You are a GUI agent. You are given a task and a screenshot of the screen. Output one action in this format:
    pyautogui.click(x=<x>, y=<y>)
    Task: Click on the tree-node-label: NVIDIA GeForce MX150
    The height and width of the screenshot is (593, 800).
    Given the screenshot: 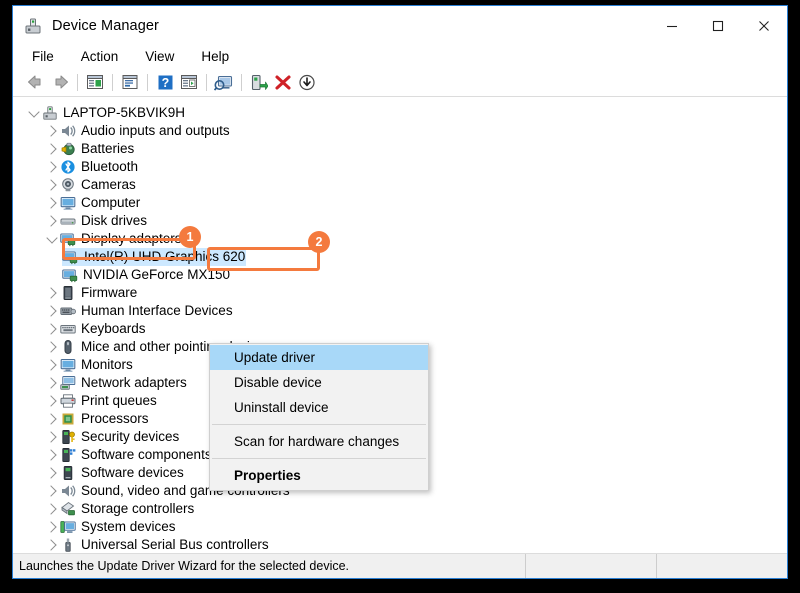 What is the action you would take?
    pyautogui.click(x=157, y=274)
    